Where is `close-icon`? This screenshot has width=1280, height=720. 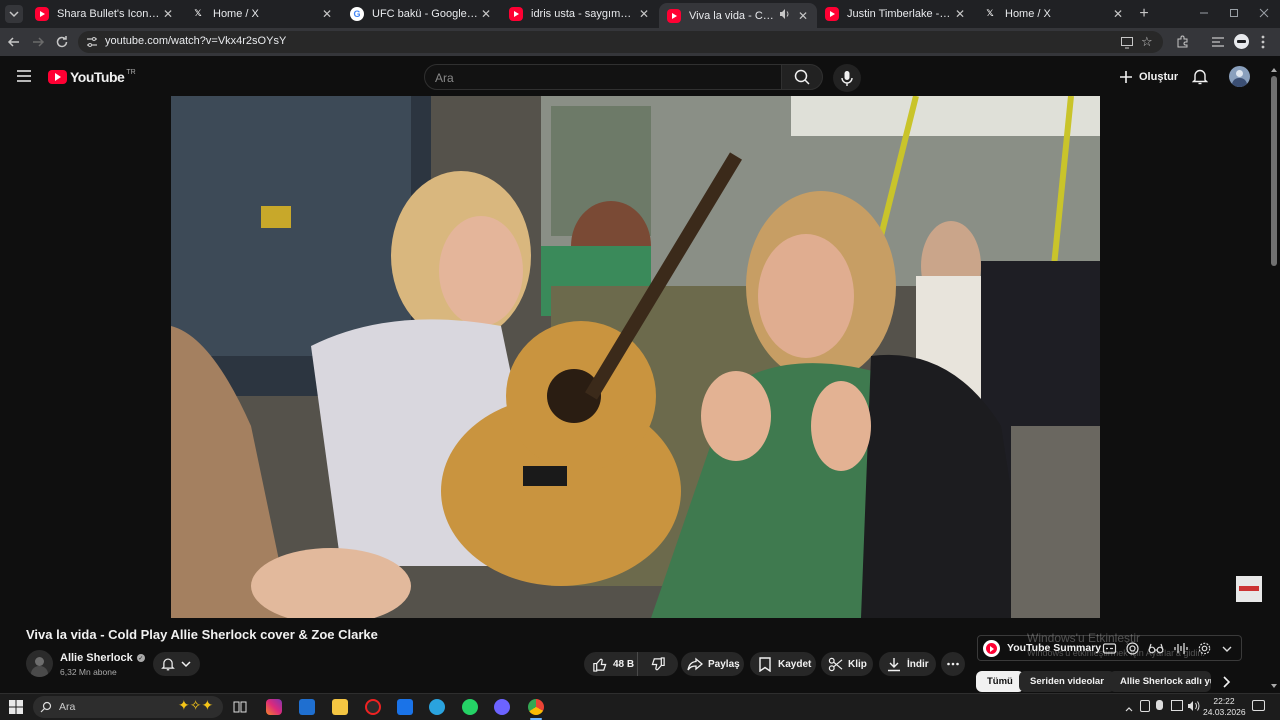 close-icon is located at coordinates (1264, 13).